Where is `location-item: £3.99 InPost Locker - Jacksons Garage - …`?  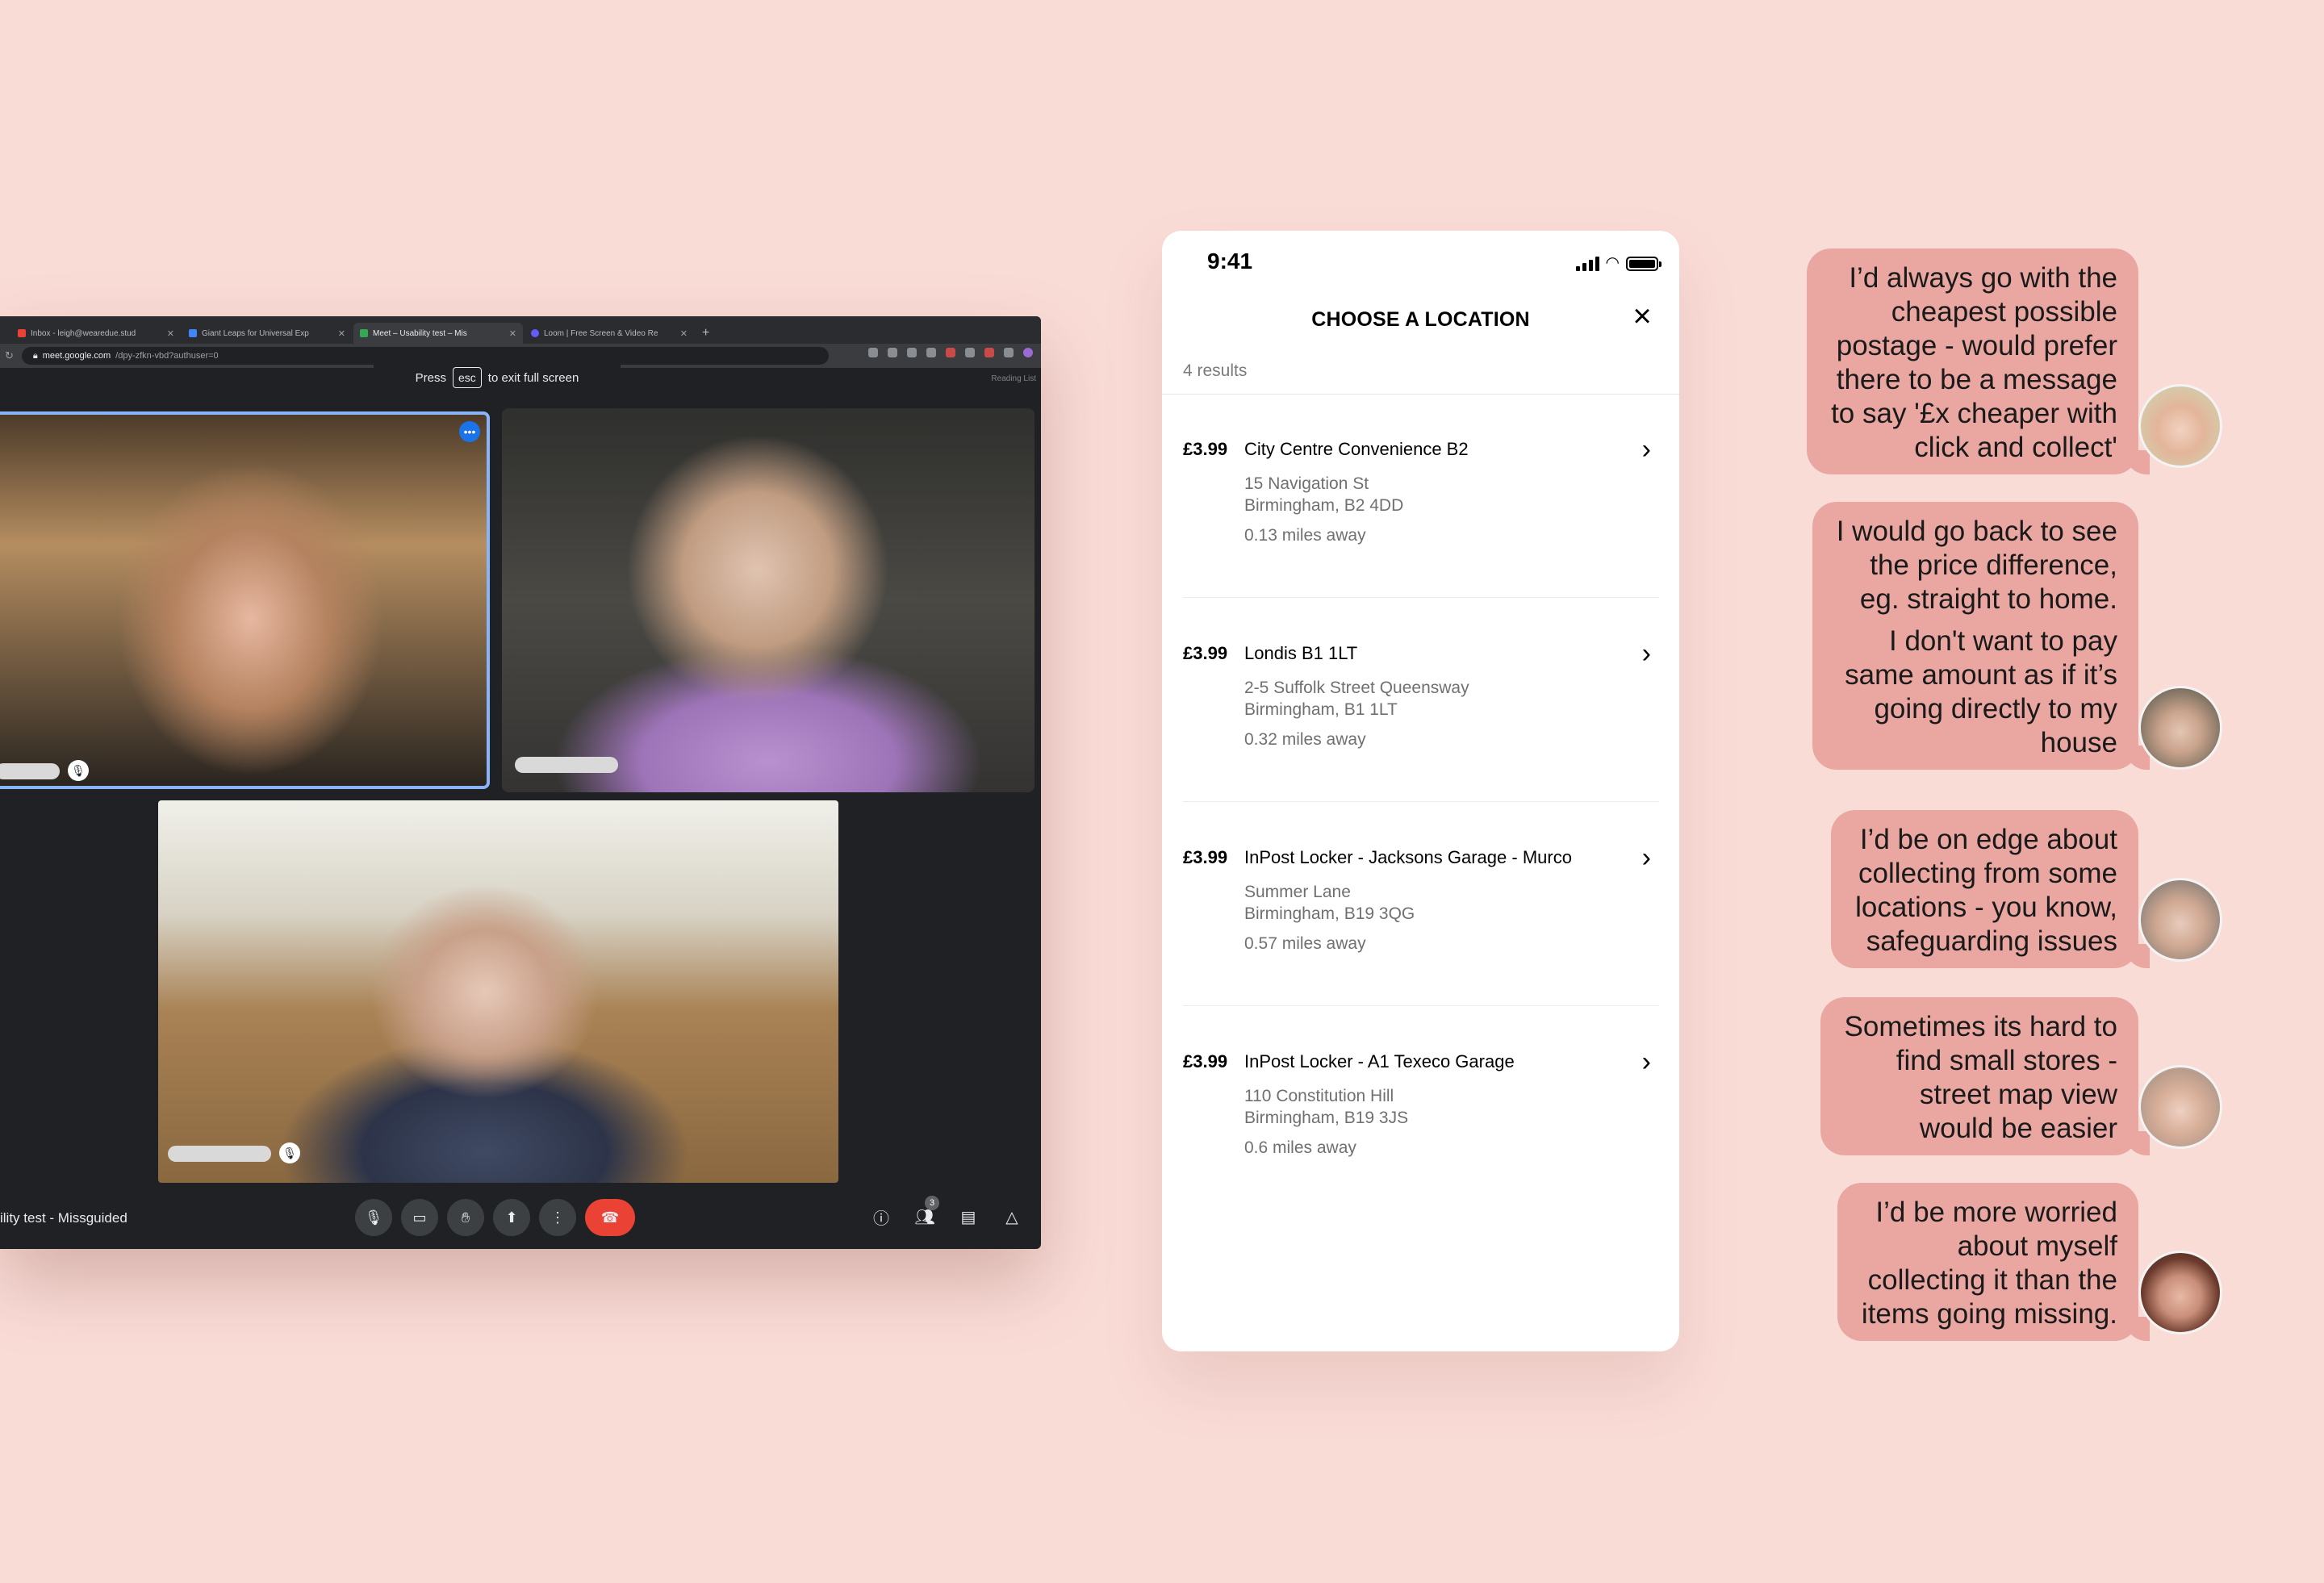 location-item: £3.99 InPost Locker - Jacksons Garage - … is located at coordinates (1421, 941).